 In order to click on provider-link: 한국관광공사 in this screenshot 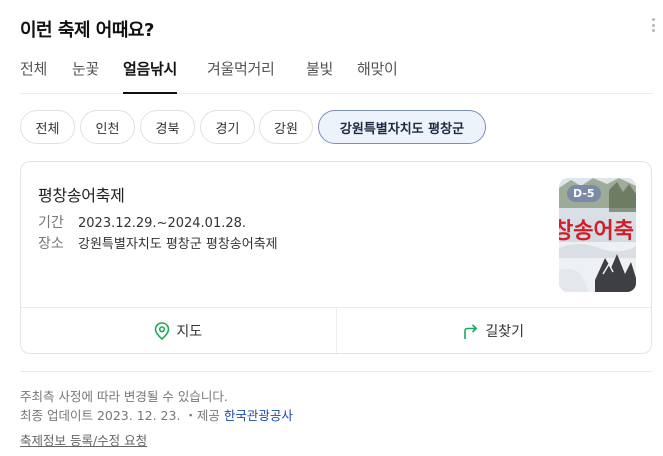, I will do `click(258, 415)`.